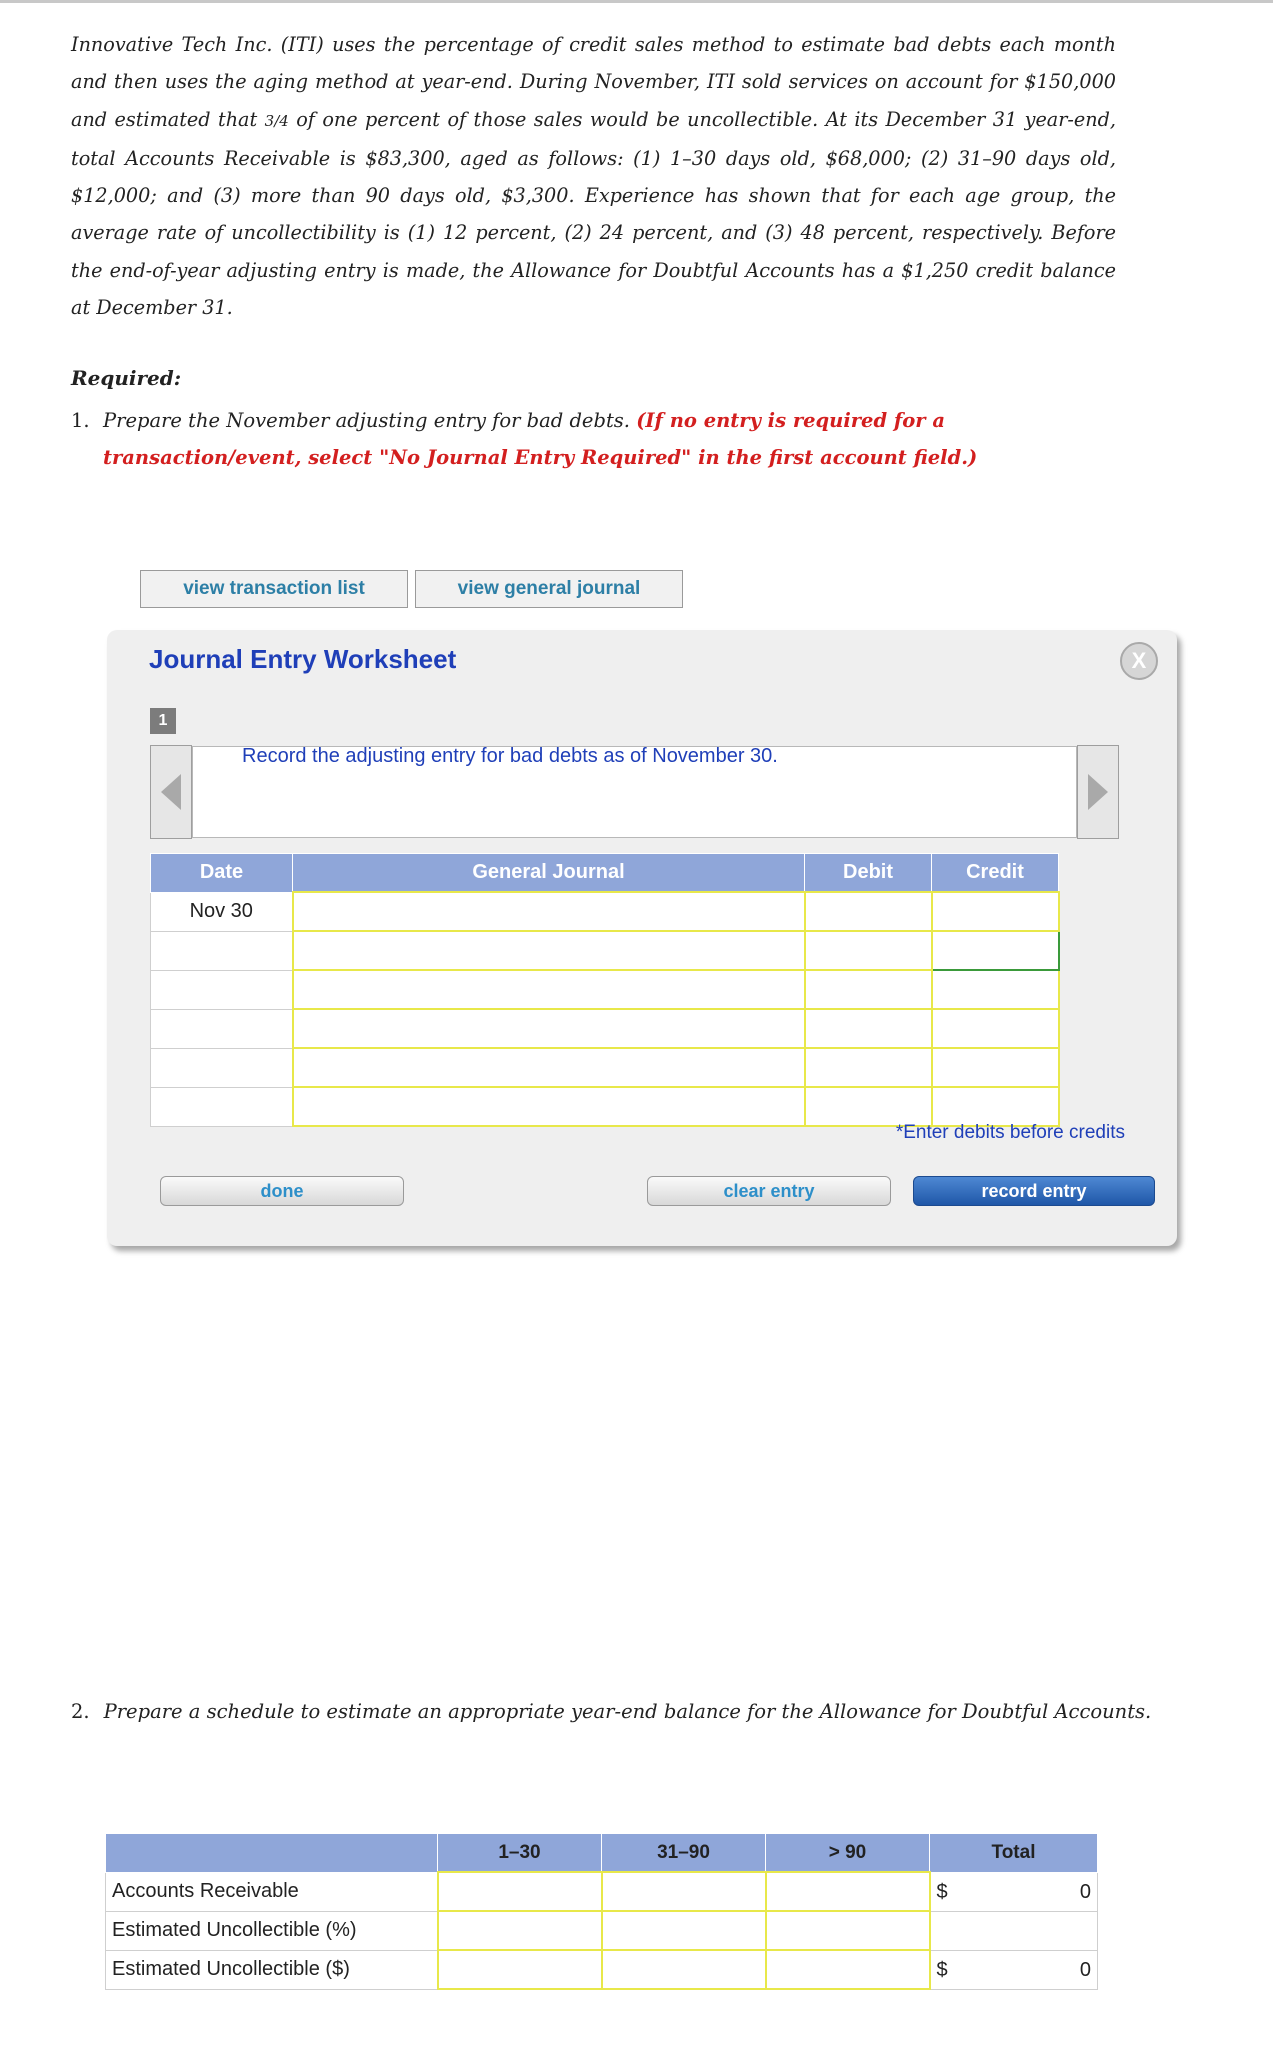 The image size is (1273, 2046). I want to click on ar-total-cell: $ 0, so click(1013, 1891).